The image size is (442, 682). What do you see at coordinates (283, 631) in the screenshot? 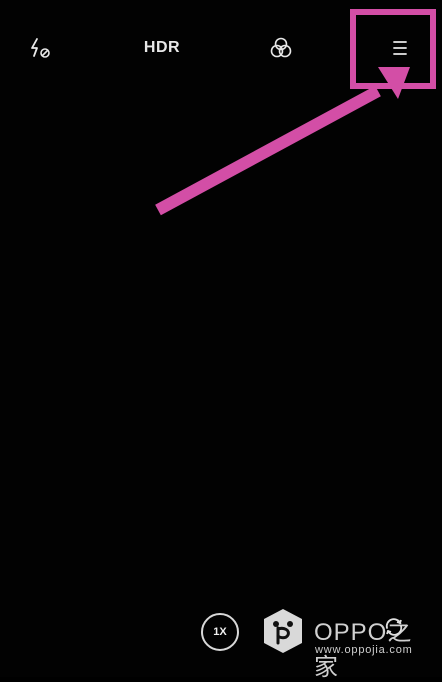
I see `oppo-logo-icon` at bounding box center [283, 631].